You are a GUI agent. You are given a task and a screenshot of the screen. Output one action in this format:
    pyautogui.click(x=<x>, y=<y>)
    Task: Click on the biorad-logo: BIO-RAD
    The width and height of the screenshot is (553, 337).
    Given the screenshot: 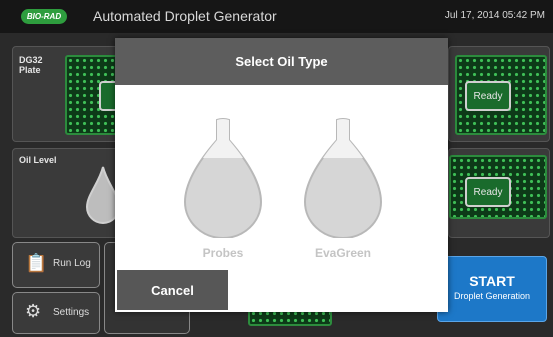 What is the action you would take?
    pyautogui.click(x=44, y=16)
    